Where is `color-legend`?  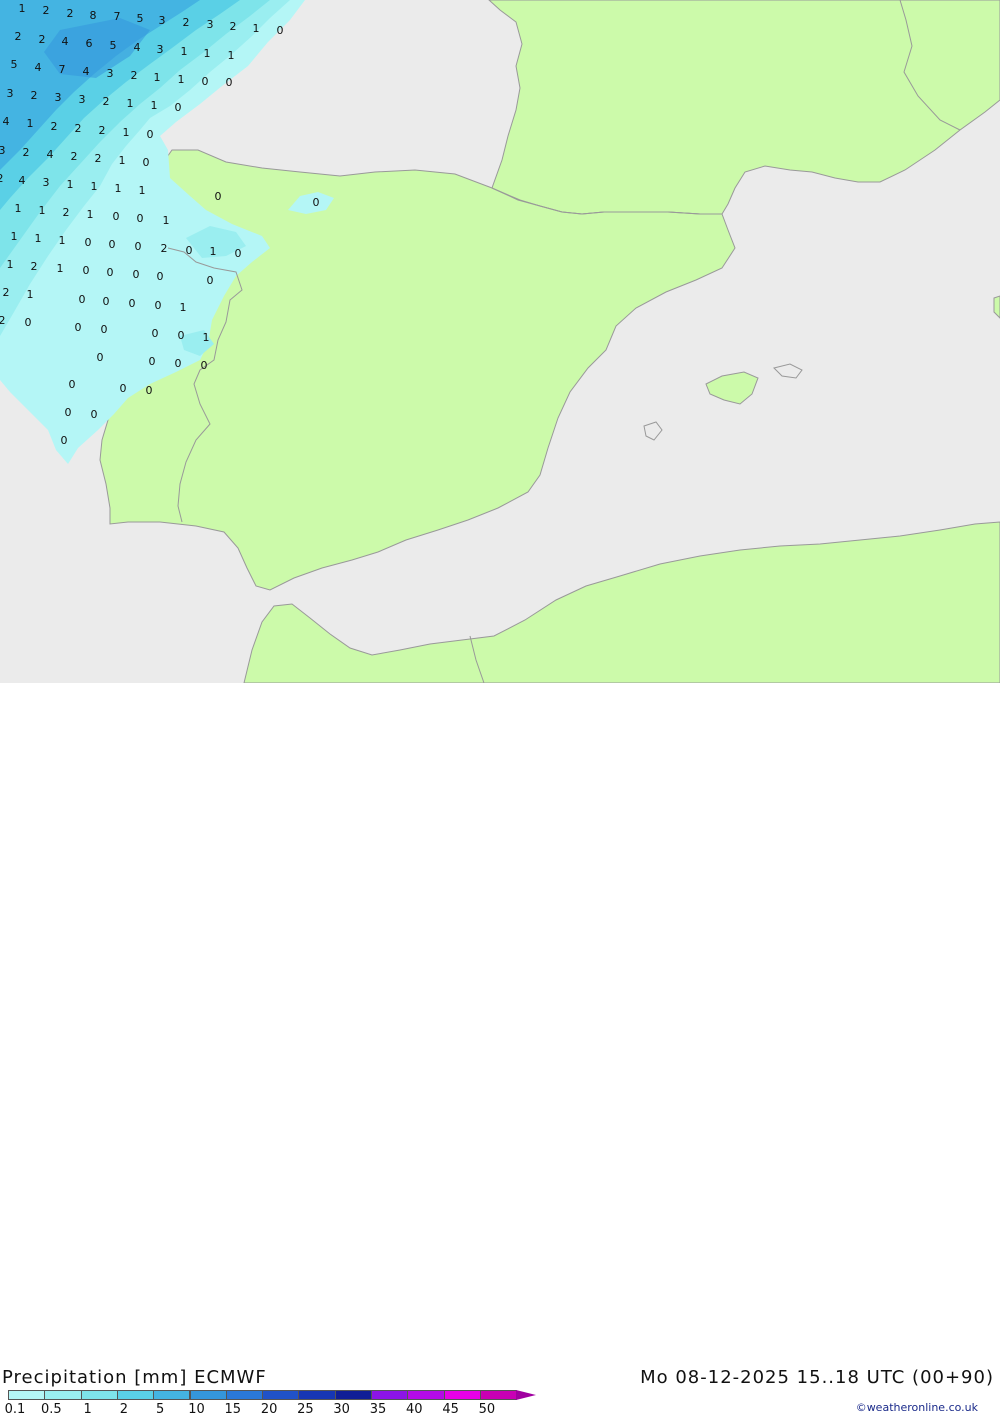
color-legend is located at coordinates (272, 1395).